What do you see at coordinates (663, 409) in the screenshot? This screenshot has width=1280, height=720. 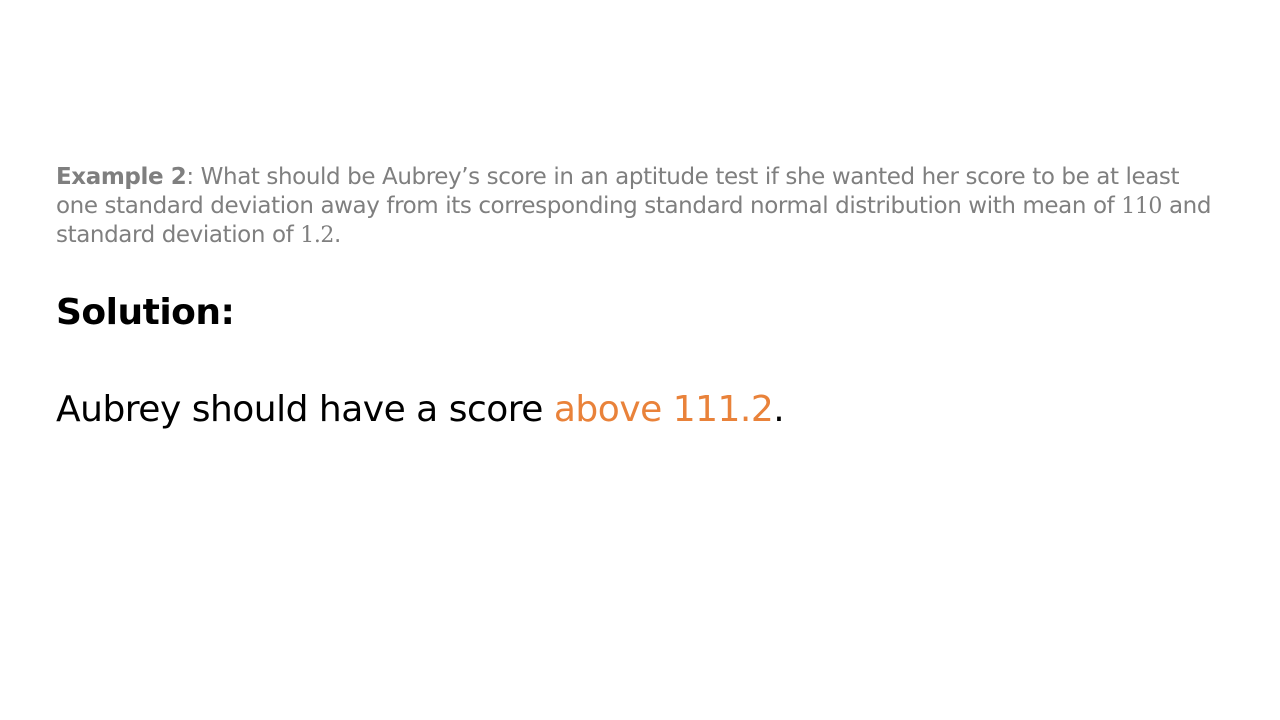 I see `answer-highlight: above 111.2` at bounding box center [663, 409].